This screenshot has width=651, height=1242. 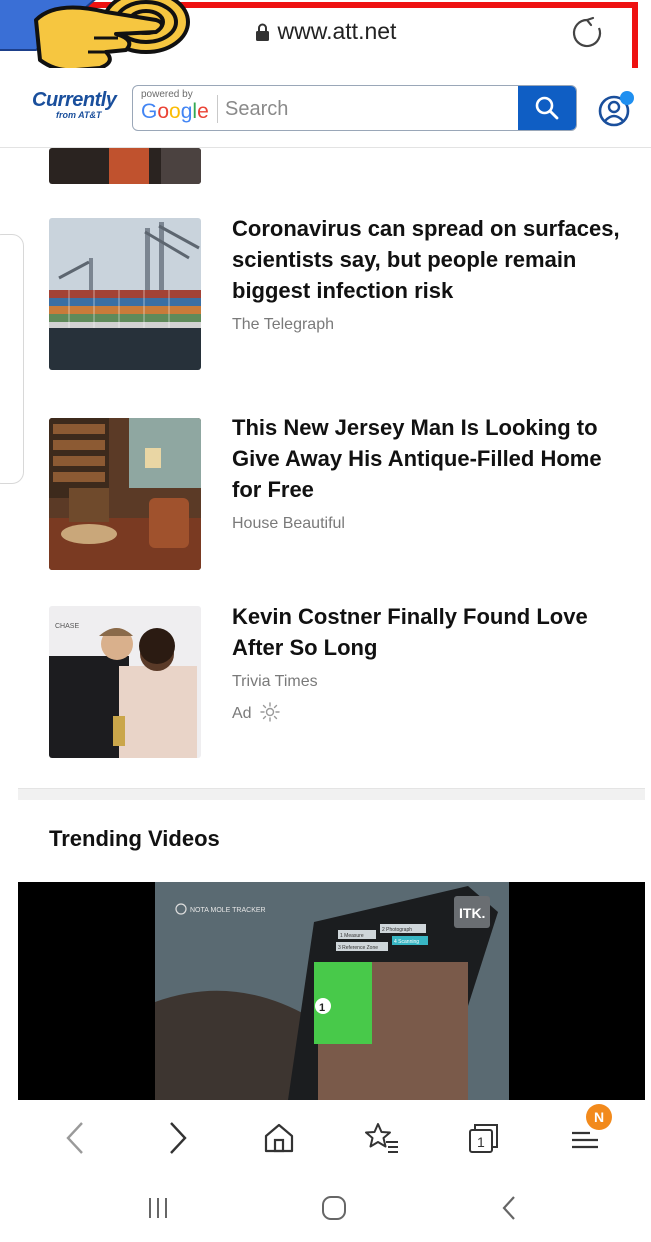 I want to click on home-button, so click(x=279, y=1138).